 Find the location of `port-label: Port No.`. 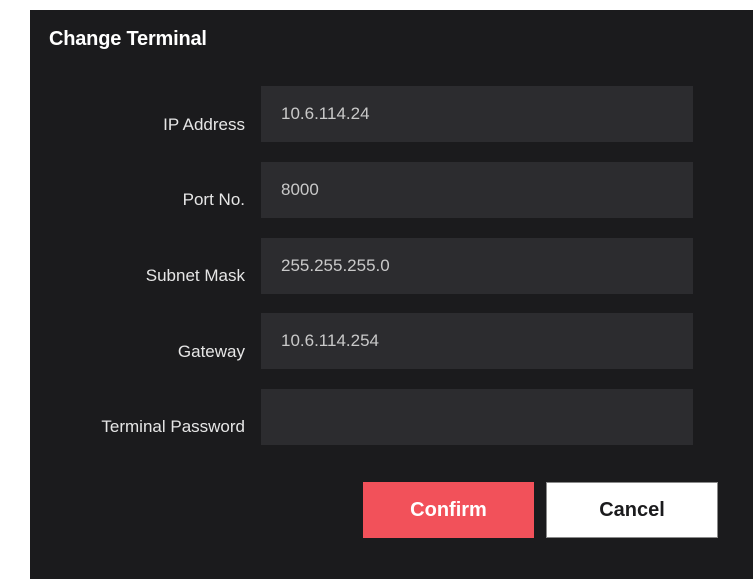

port-label: Port No. is located at coordinates (213, 199).